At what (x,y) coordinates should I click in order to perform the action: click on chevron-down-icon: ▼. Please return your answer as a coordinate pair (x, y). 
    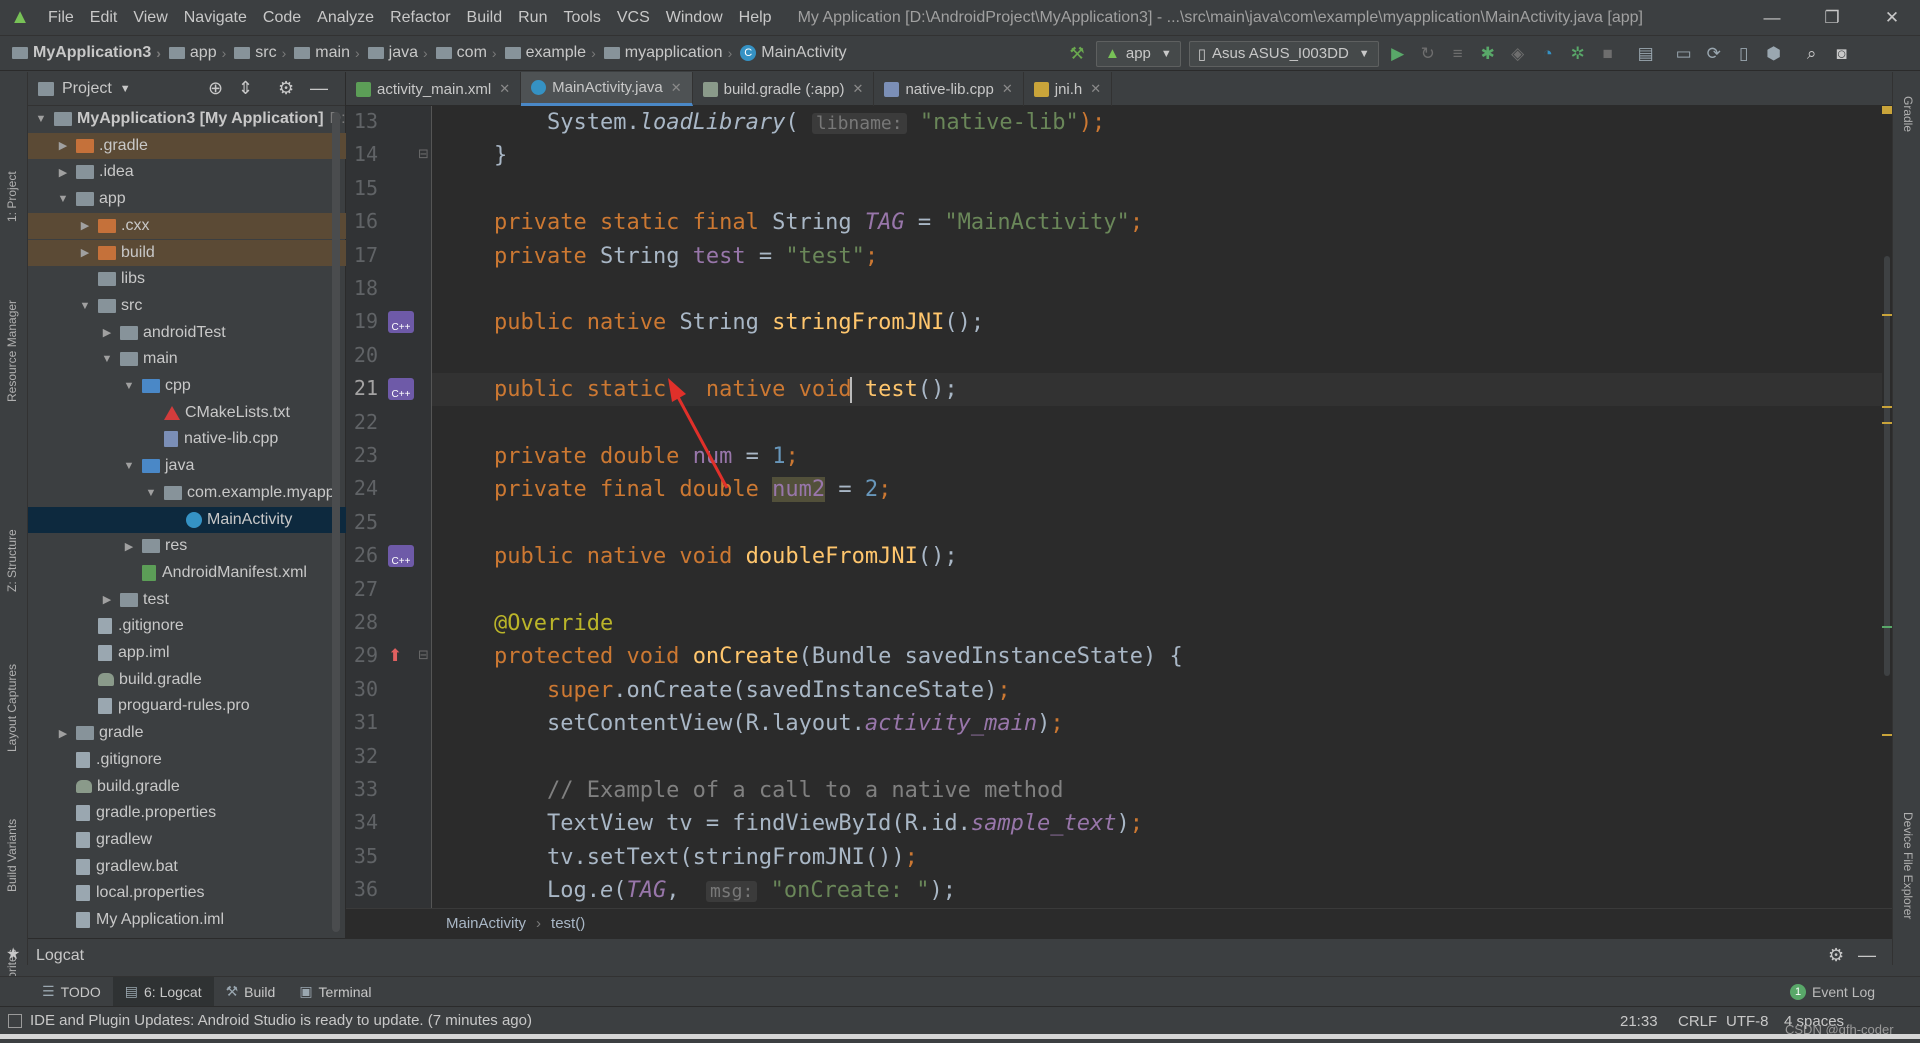
    Looking at the image, I should click on (125, 89).